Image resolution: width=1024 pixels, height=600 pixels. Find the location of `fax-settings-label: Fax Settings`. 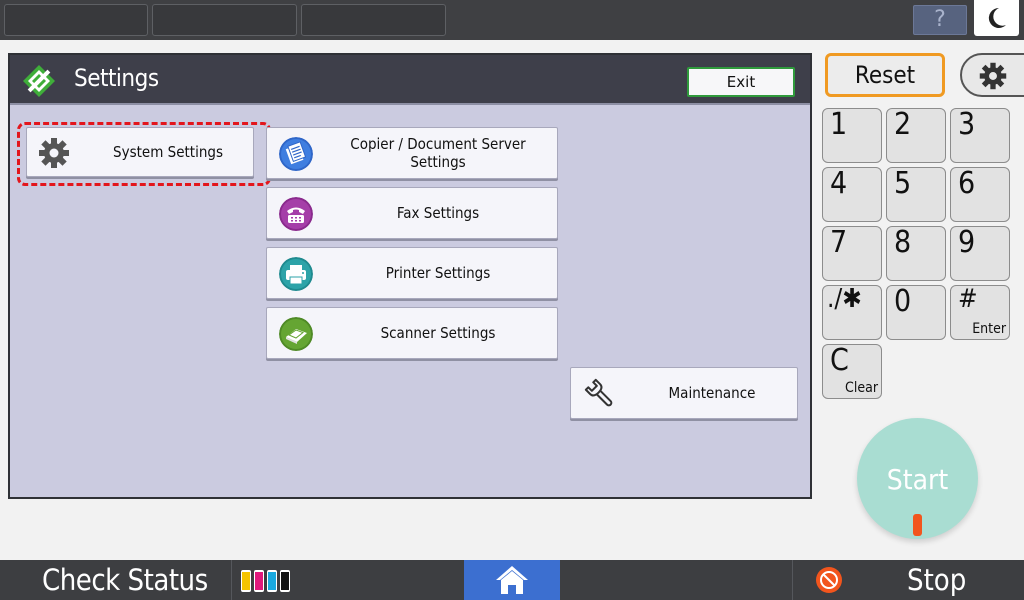

fax-settings-label: Fax Settings is located at coordinates (438, 213).